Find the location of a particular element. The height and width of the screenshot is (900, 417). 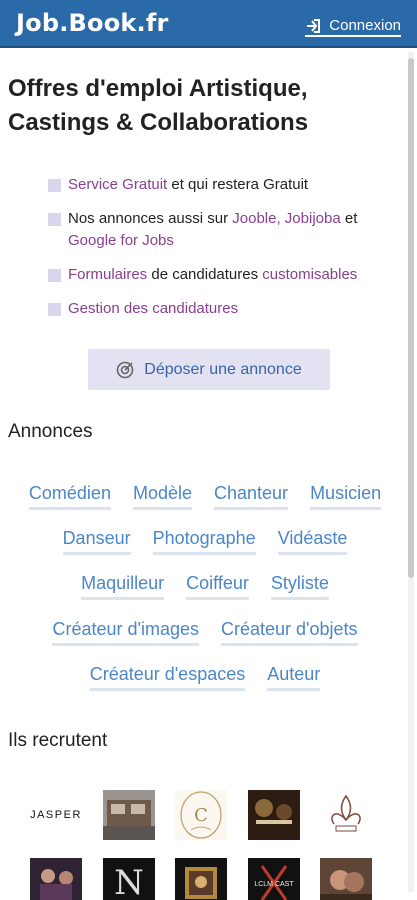

feature-text-part: et is located at coordinates (349, 218).